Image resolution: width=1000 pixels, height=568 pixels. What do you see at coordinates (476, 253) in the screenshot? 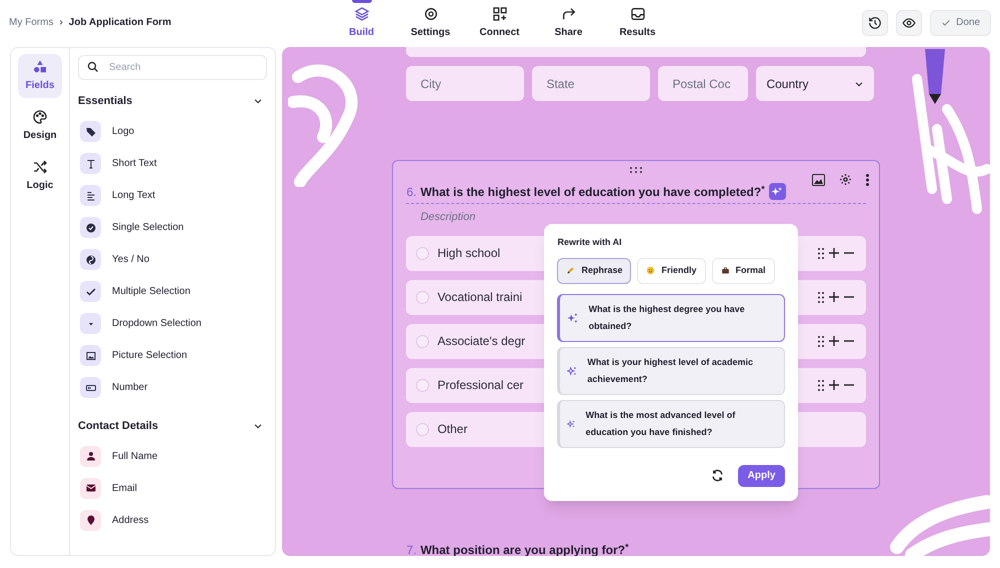
I see `answer-option: High school` at bounding box center [476, 253].